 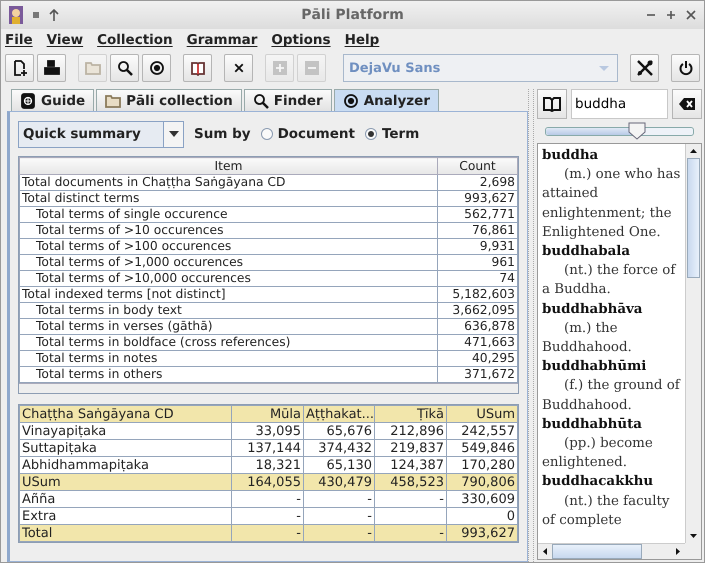 What do you see at coordinates (229, 246) in the screenshot?
I see `table-cell: Total terms of >100 occurences` at bounding box center [229, 246].